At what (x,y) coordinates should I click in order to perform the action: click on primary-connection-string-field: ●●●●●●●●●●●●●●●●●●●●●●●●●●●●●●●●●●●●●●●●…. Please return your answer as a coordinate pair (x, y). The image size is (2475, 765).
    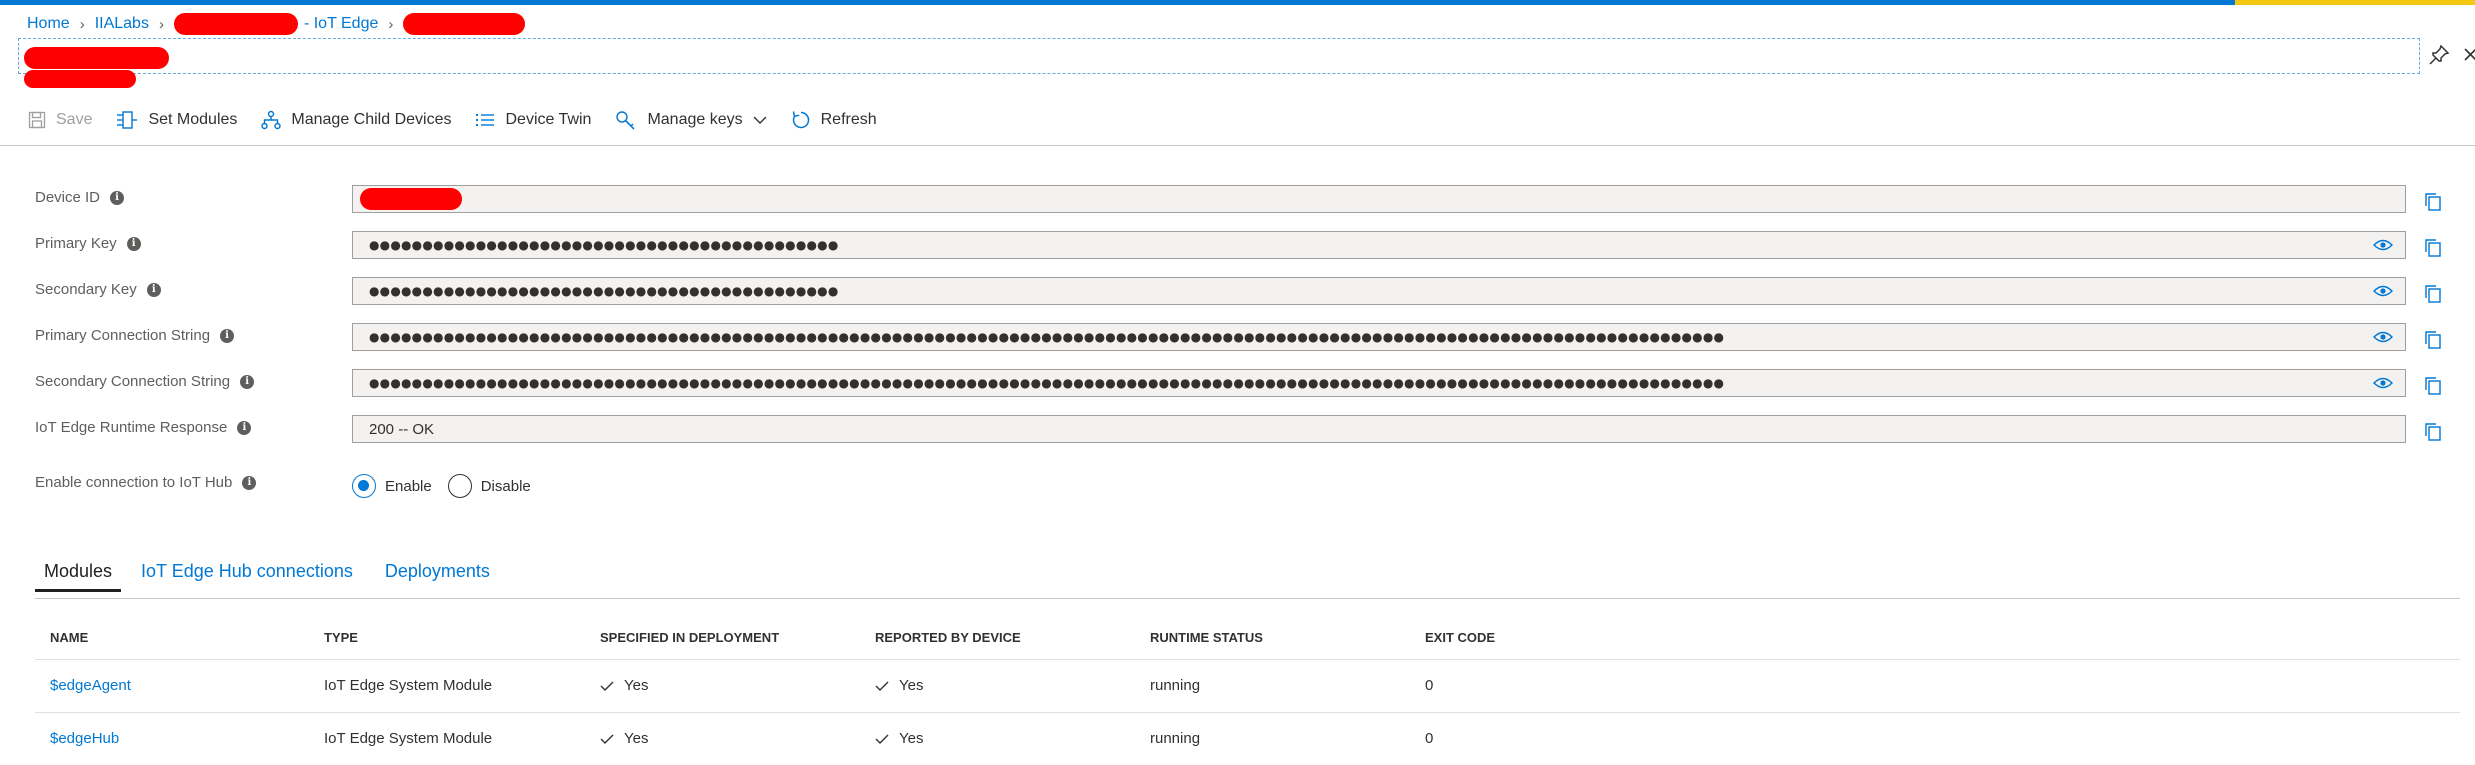
    Looking at the image, I should click on (1379, 337).